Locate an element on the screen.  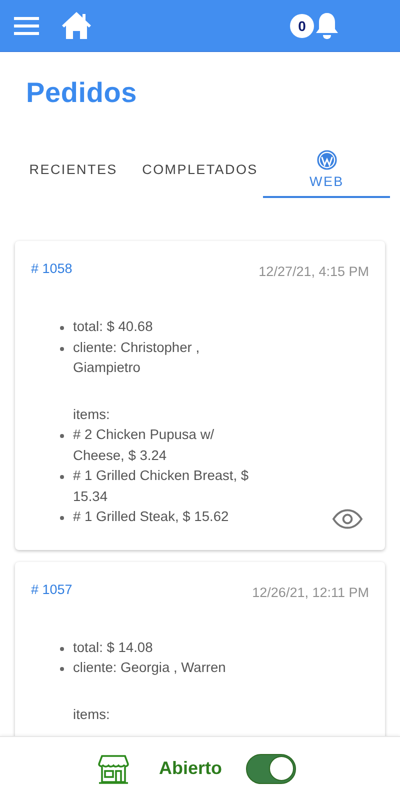
order-date: 12/26/21, 12:11 PM is located at coordinates (310, 592).